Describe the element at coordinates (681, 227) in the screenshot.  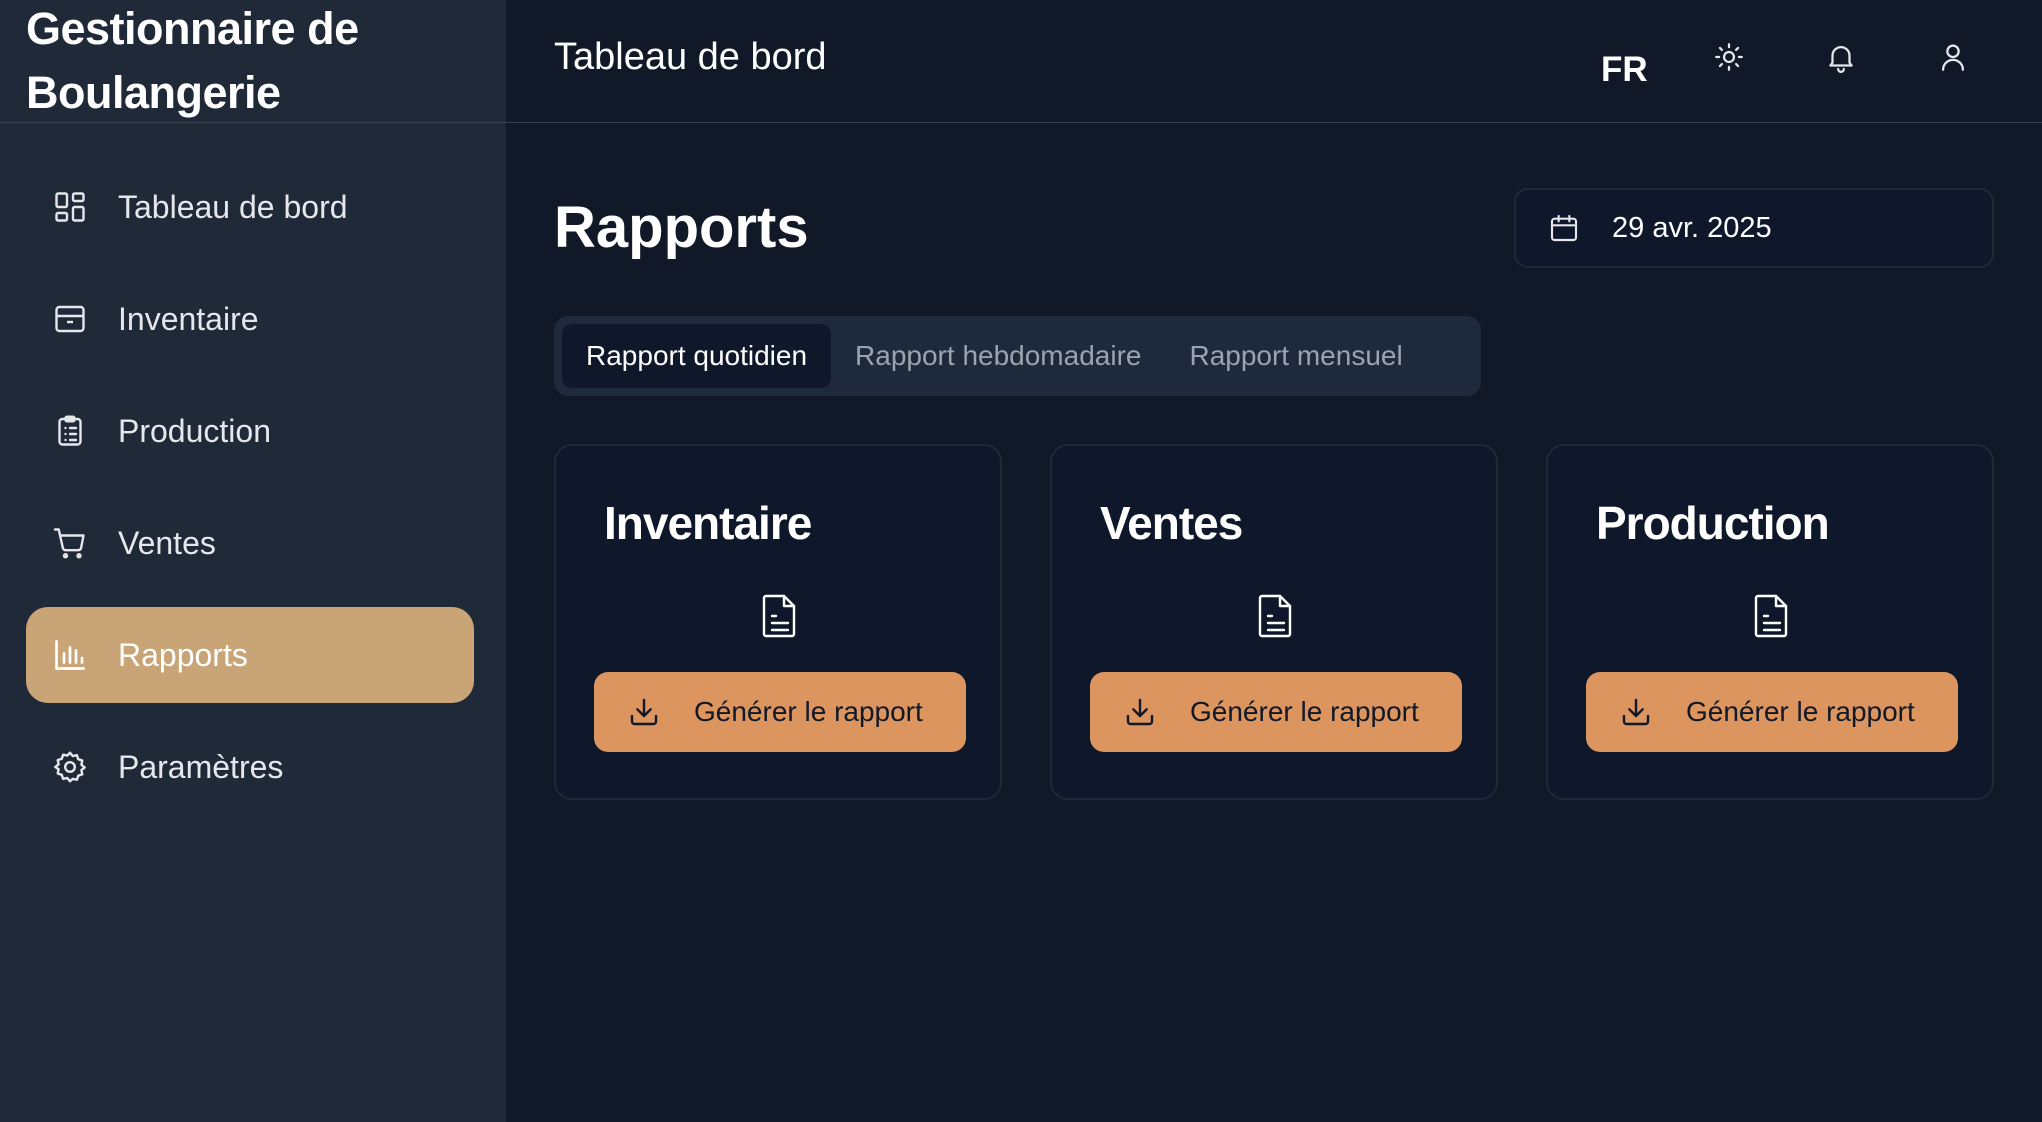
I see `page-title: Rapports` at that location.